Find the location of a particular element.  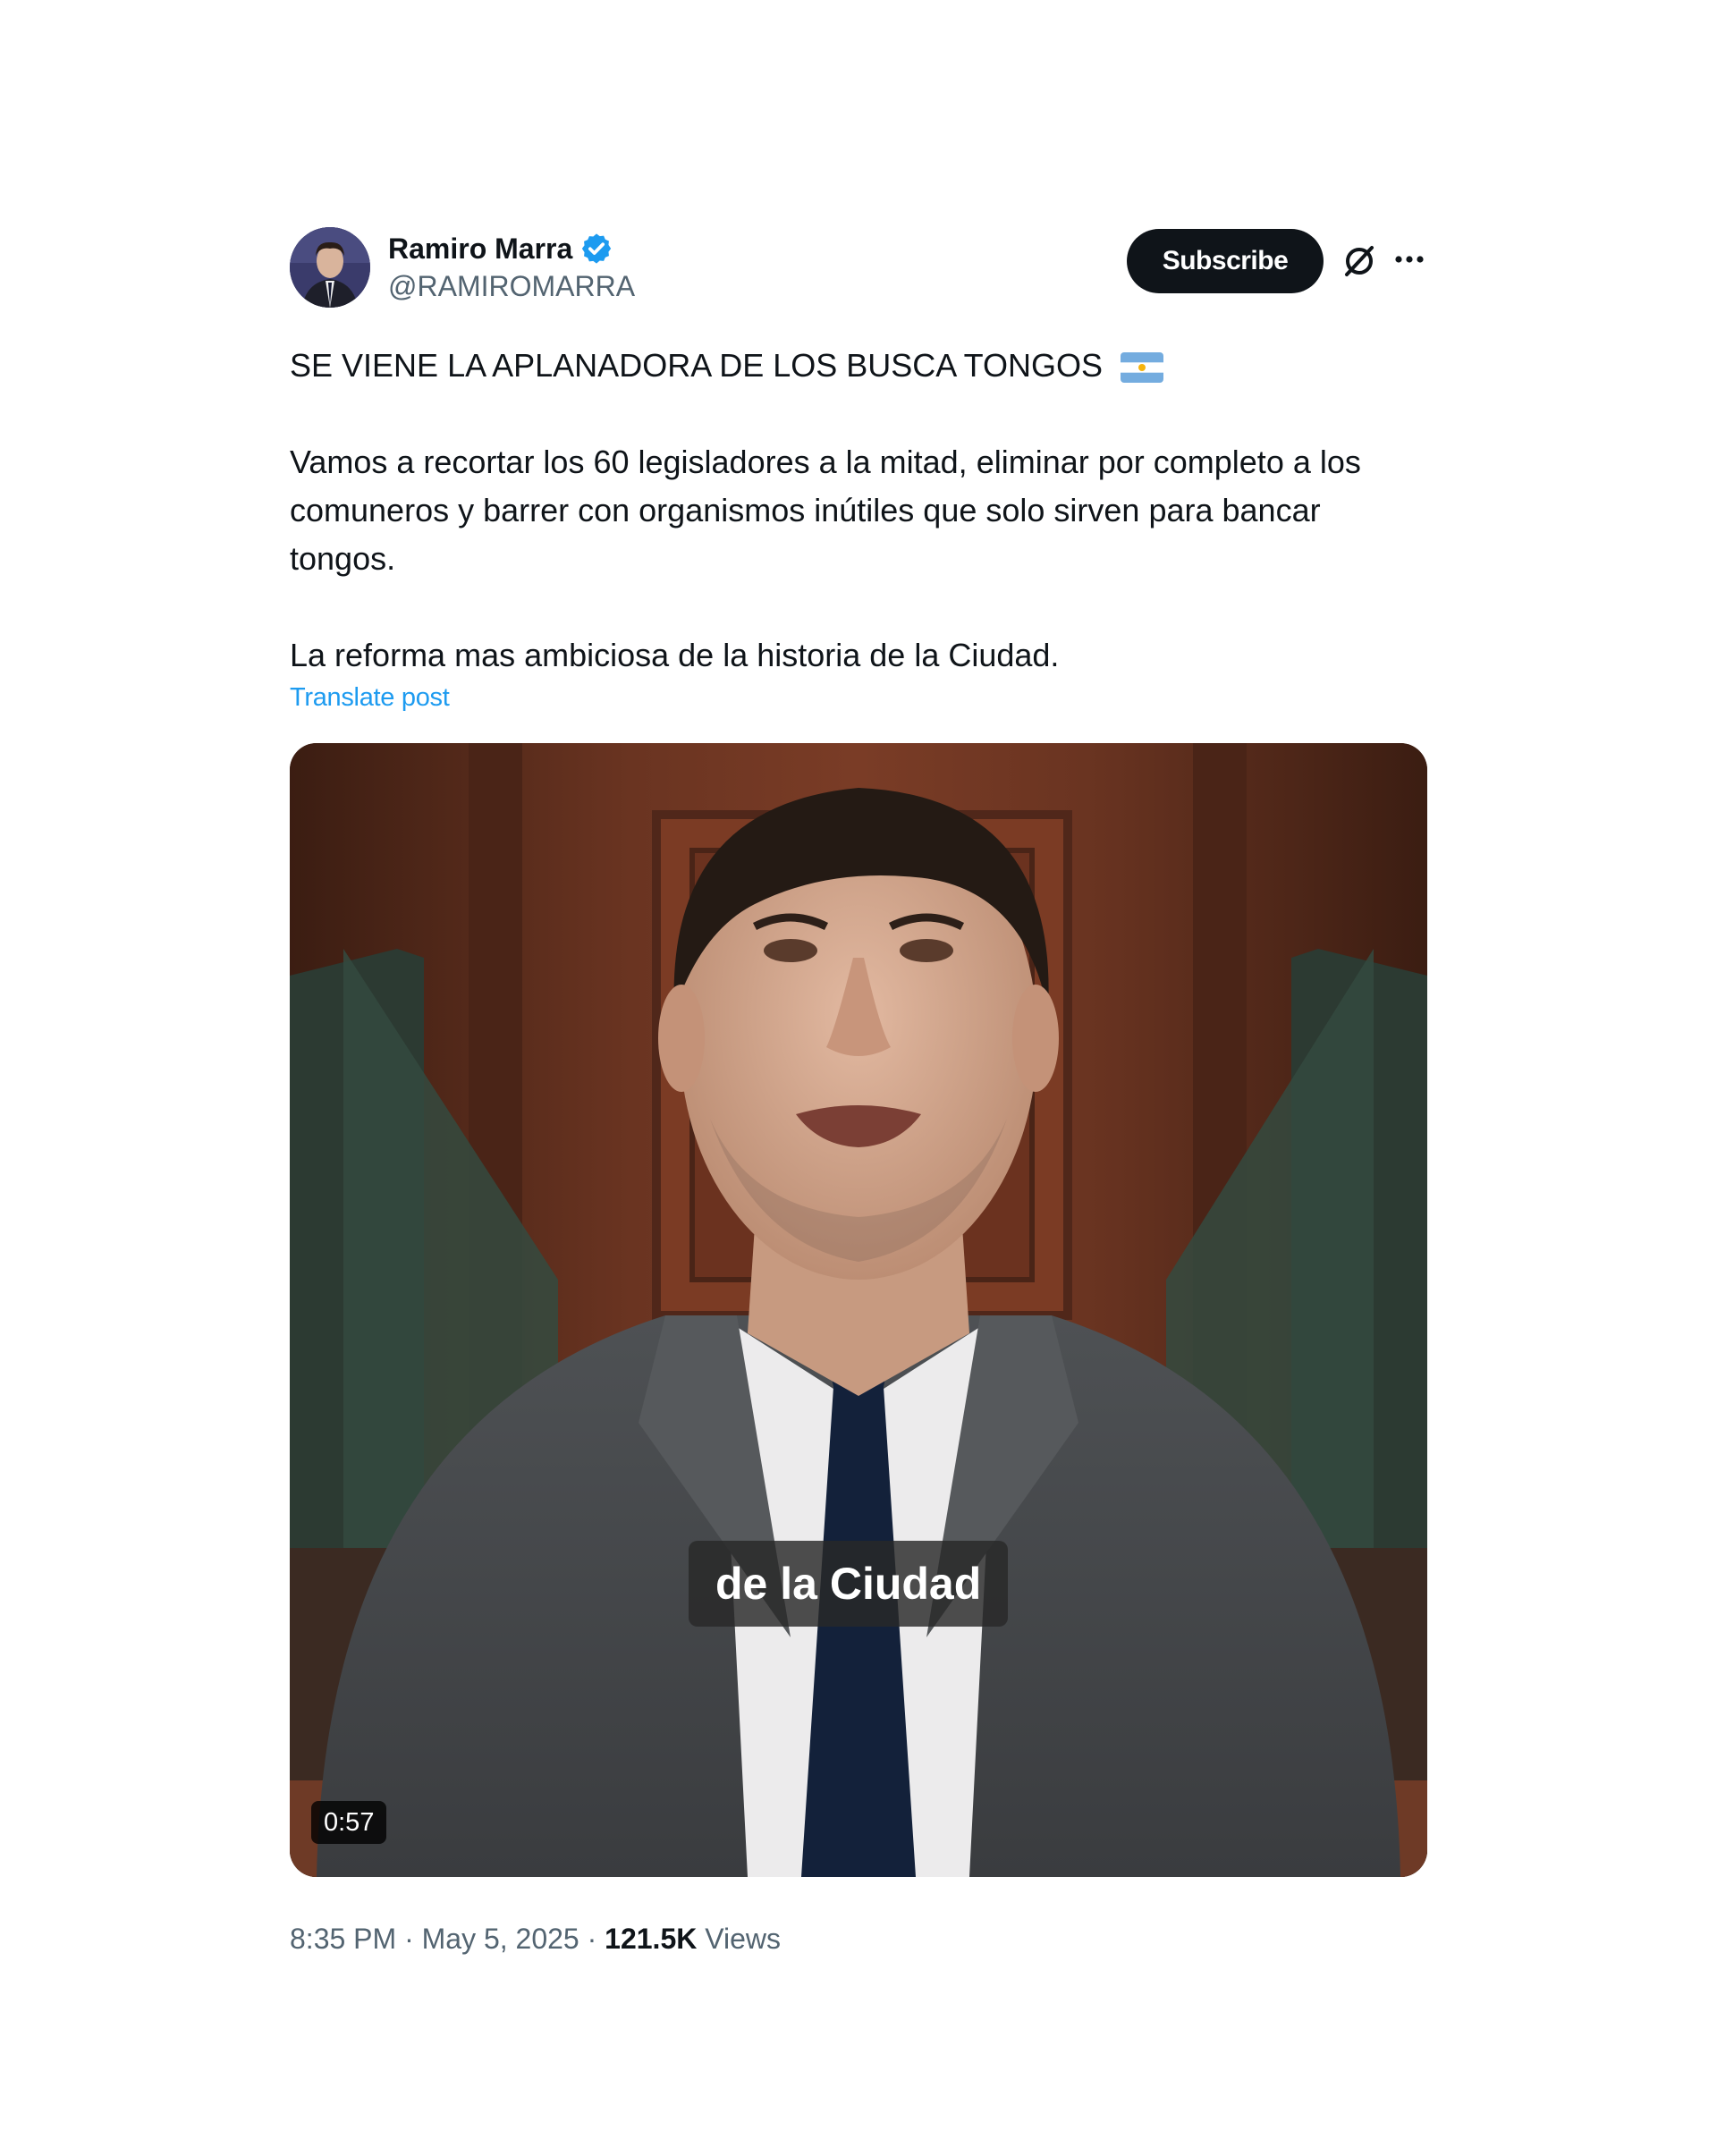

video-caption: de la Ciudad is located at coordinates (849, 1584).